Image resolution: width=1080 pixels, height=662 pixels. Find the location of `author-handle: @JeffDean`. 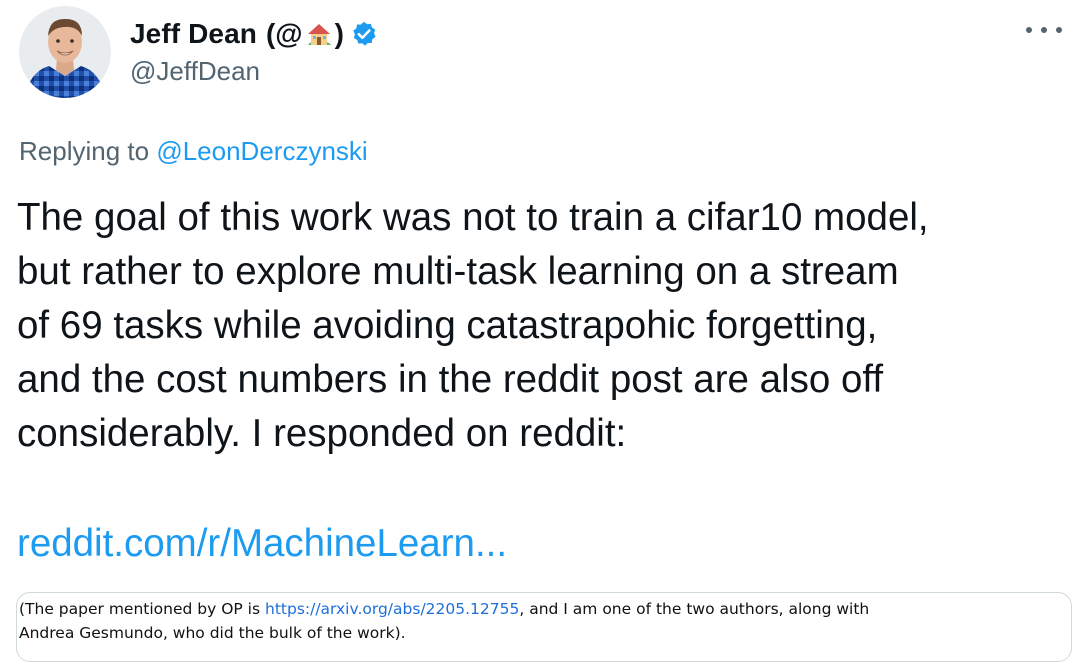

author-handle: @JeffDean is located at coordinates (195, 71).